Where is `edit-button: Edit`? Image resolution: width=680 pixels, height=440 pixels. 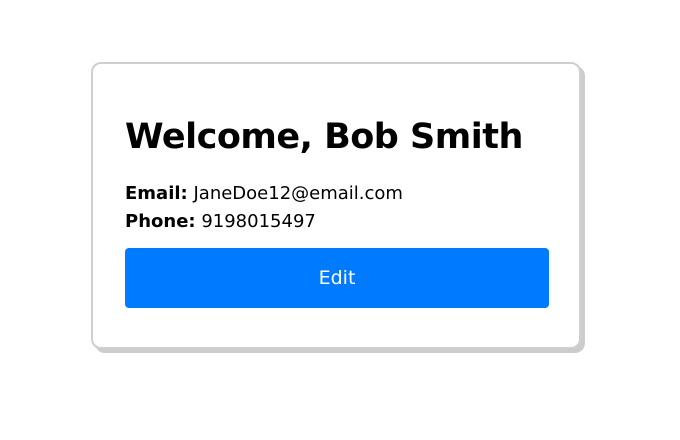
edit-button: Edit is located at coordinates (337, 278).